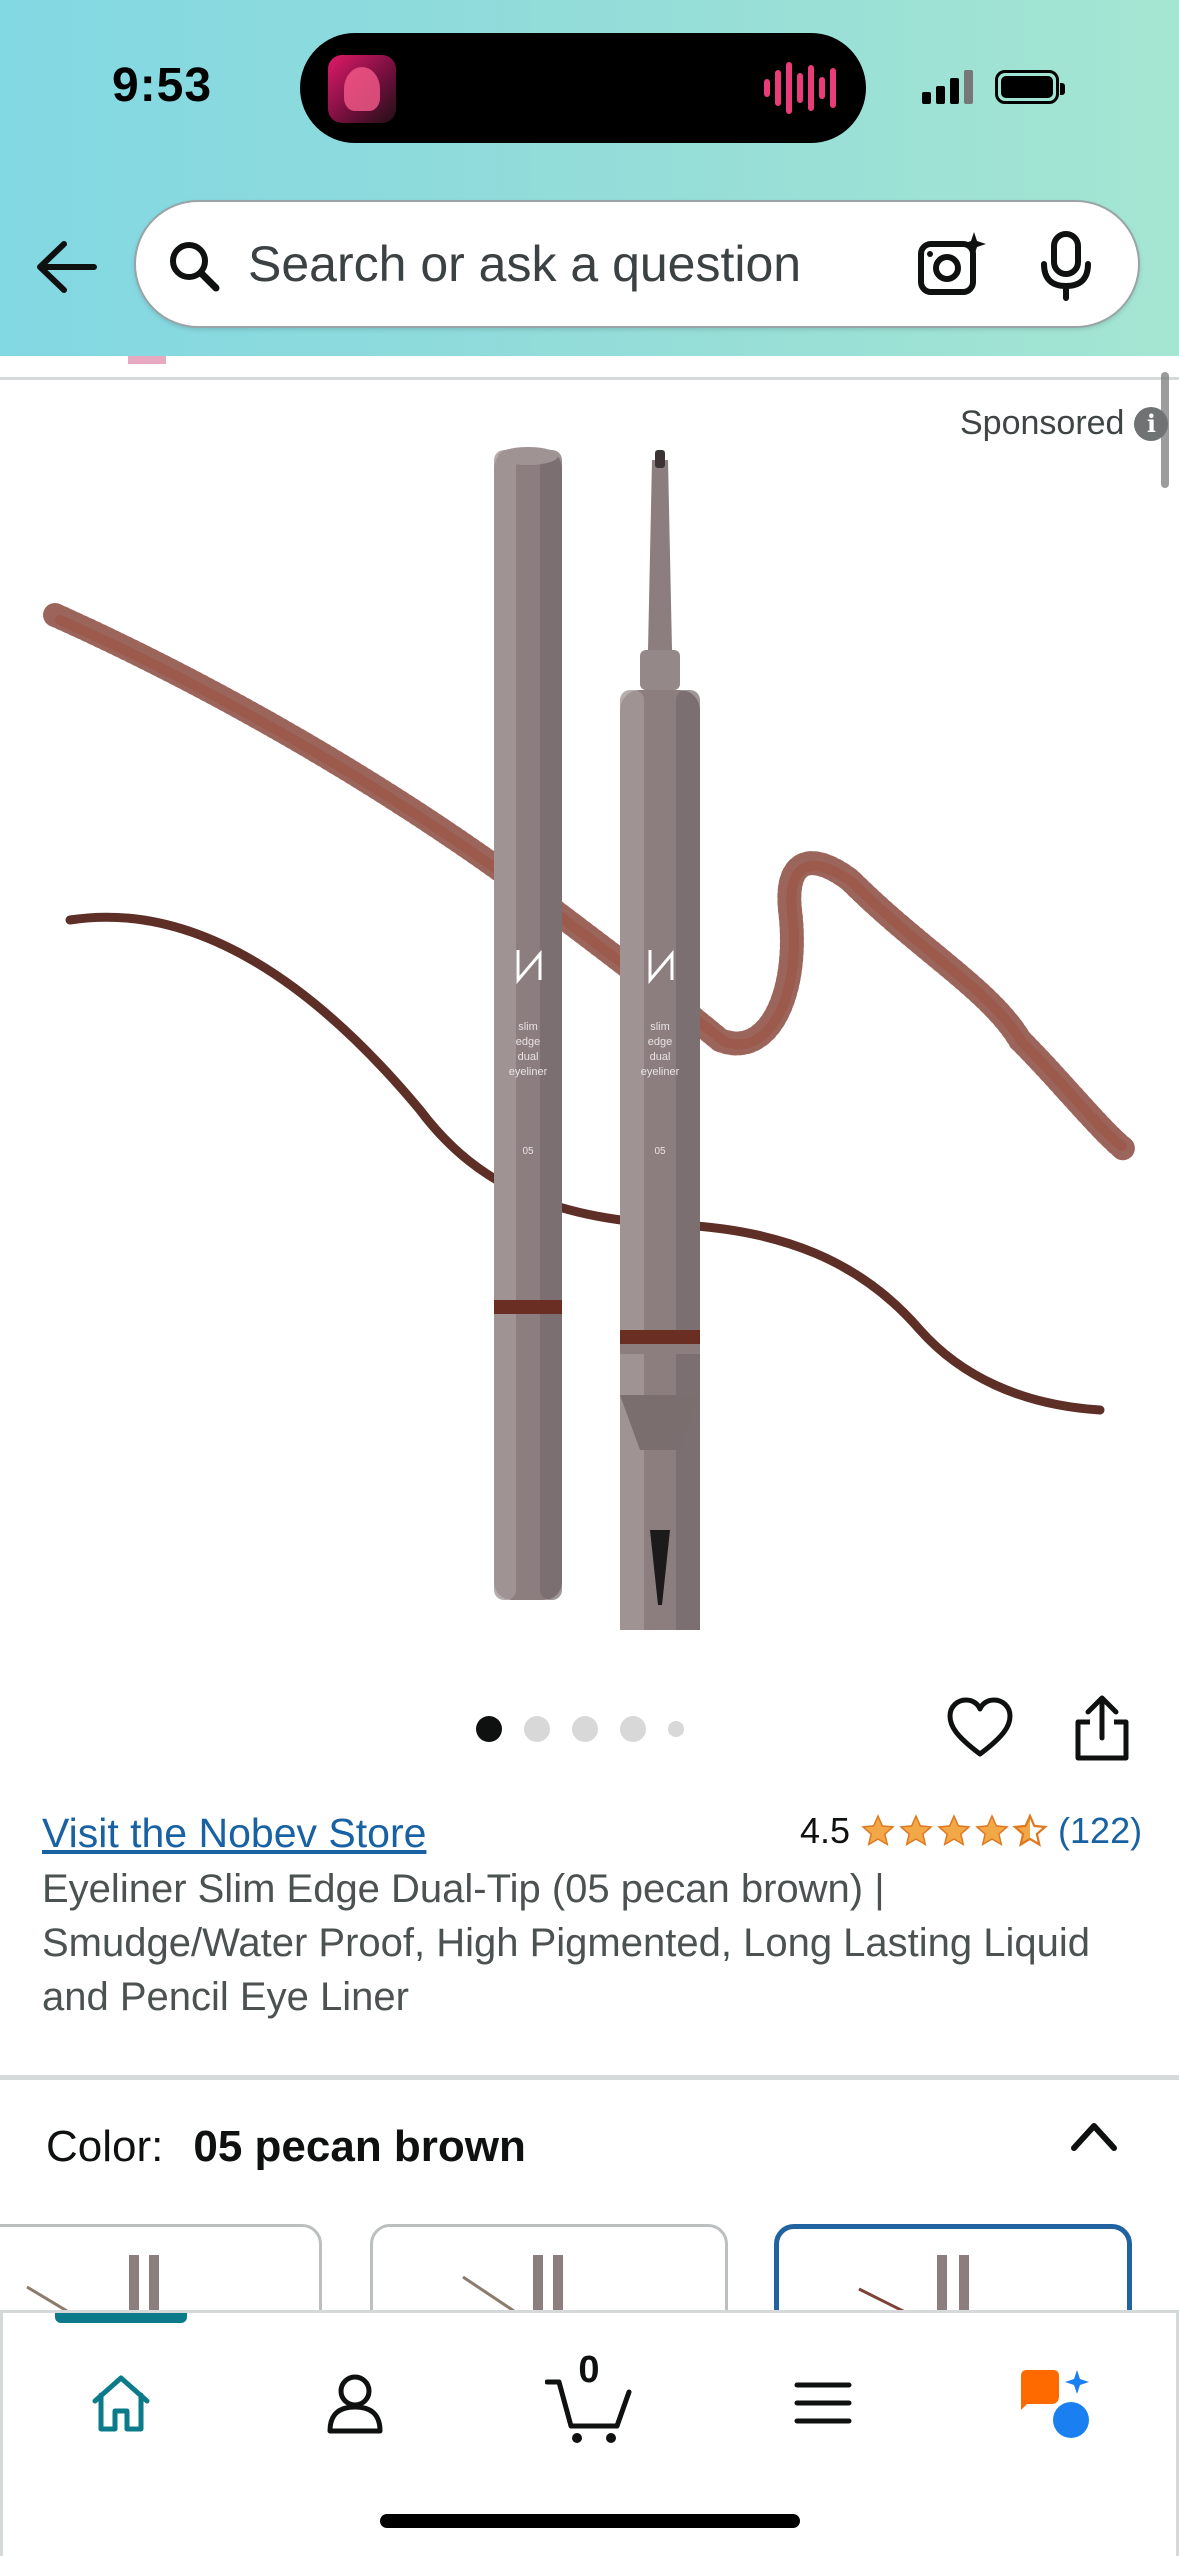 This screenshot has height=2556, width=1179. What do you see at coordinates (800, 88) in the screenshot?
I see `audio-waveform-icon` at bounding box center [800, 88].